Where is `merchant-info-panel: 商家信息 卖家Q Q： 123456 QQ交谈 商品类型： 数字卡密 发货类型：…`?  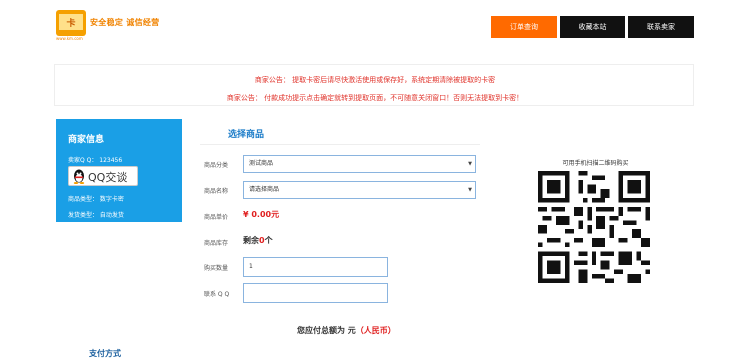 merchant-info-panel: 商家信息 卖家Q Q： 123456 QQ交谈 商品类型： 数字卡密 发货类型：… is located at coordinates (119, 170).